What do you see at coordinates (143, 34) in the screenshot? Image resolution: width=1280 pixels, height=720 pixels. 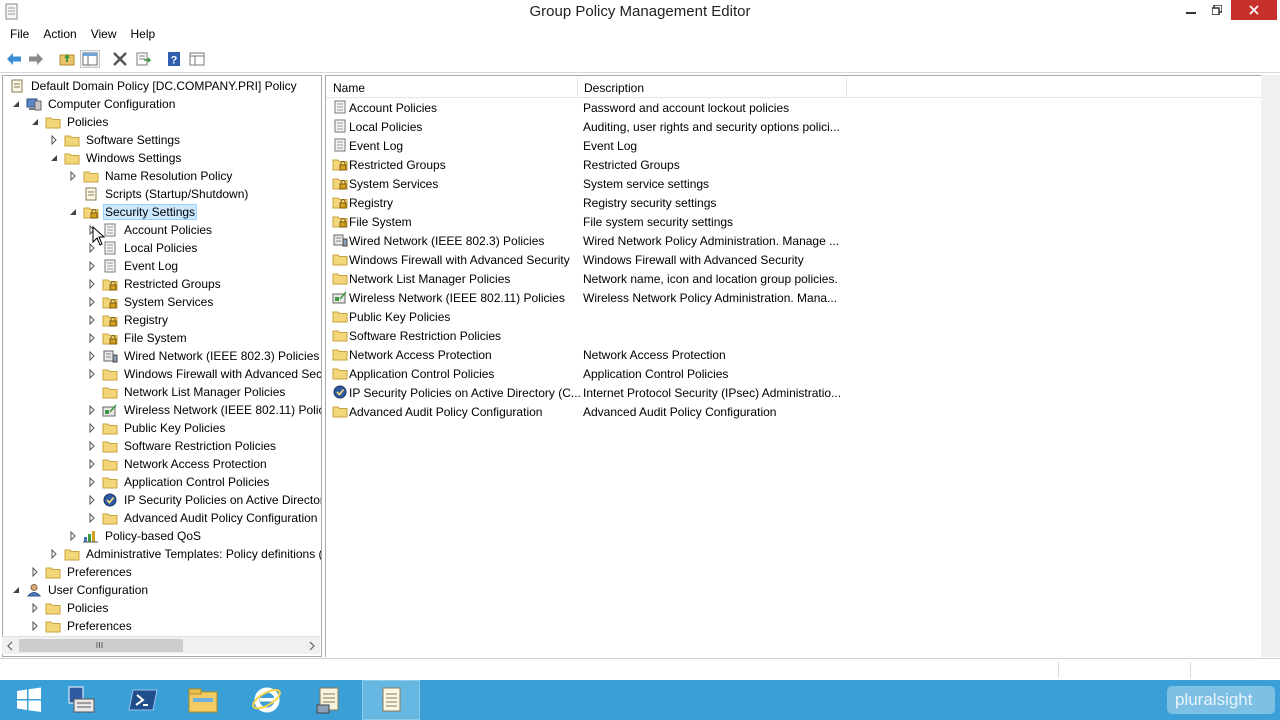 I see `menu-help: Help` at bounding box center [143, 34].